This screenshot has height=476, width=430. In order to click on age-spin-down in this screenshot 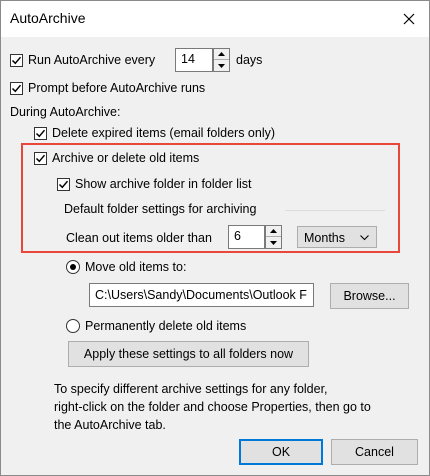, I will do `click(273, 242)`.